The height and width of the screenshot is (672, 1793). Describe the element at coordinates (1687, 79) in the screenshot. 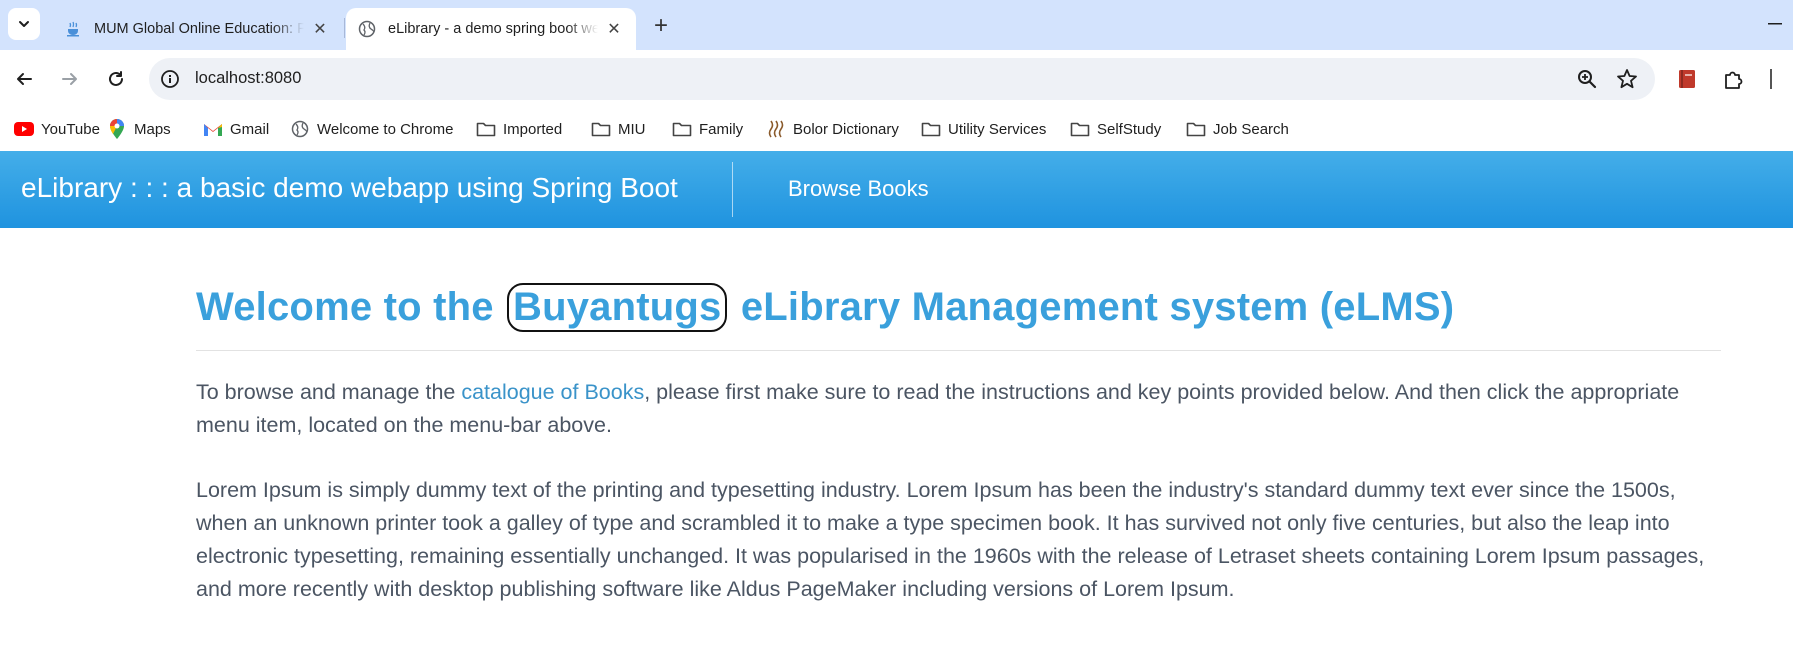

I see `book-extension-icon` at that location.